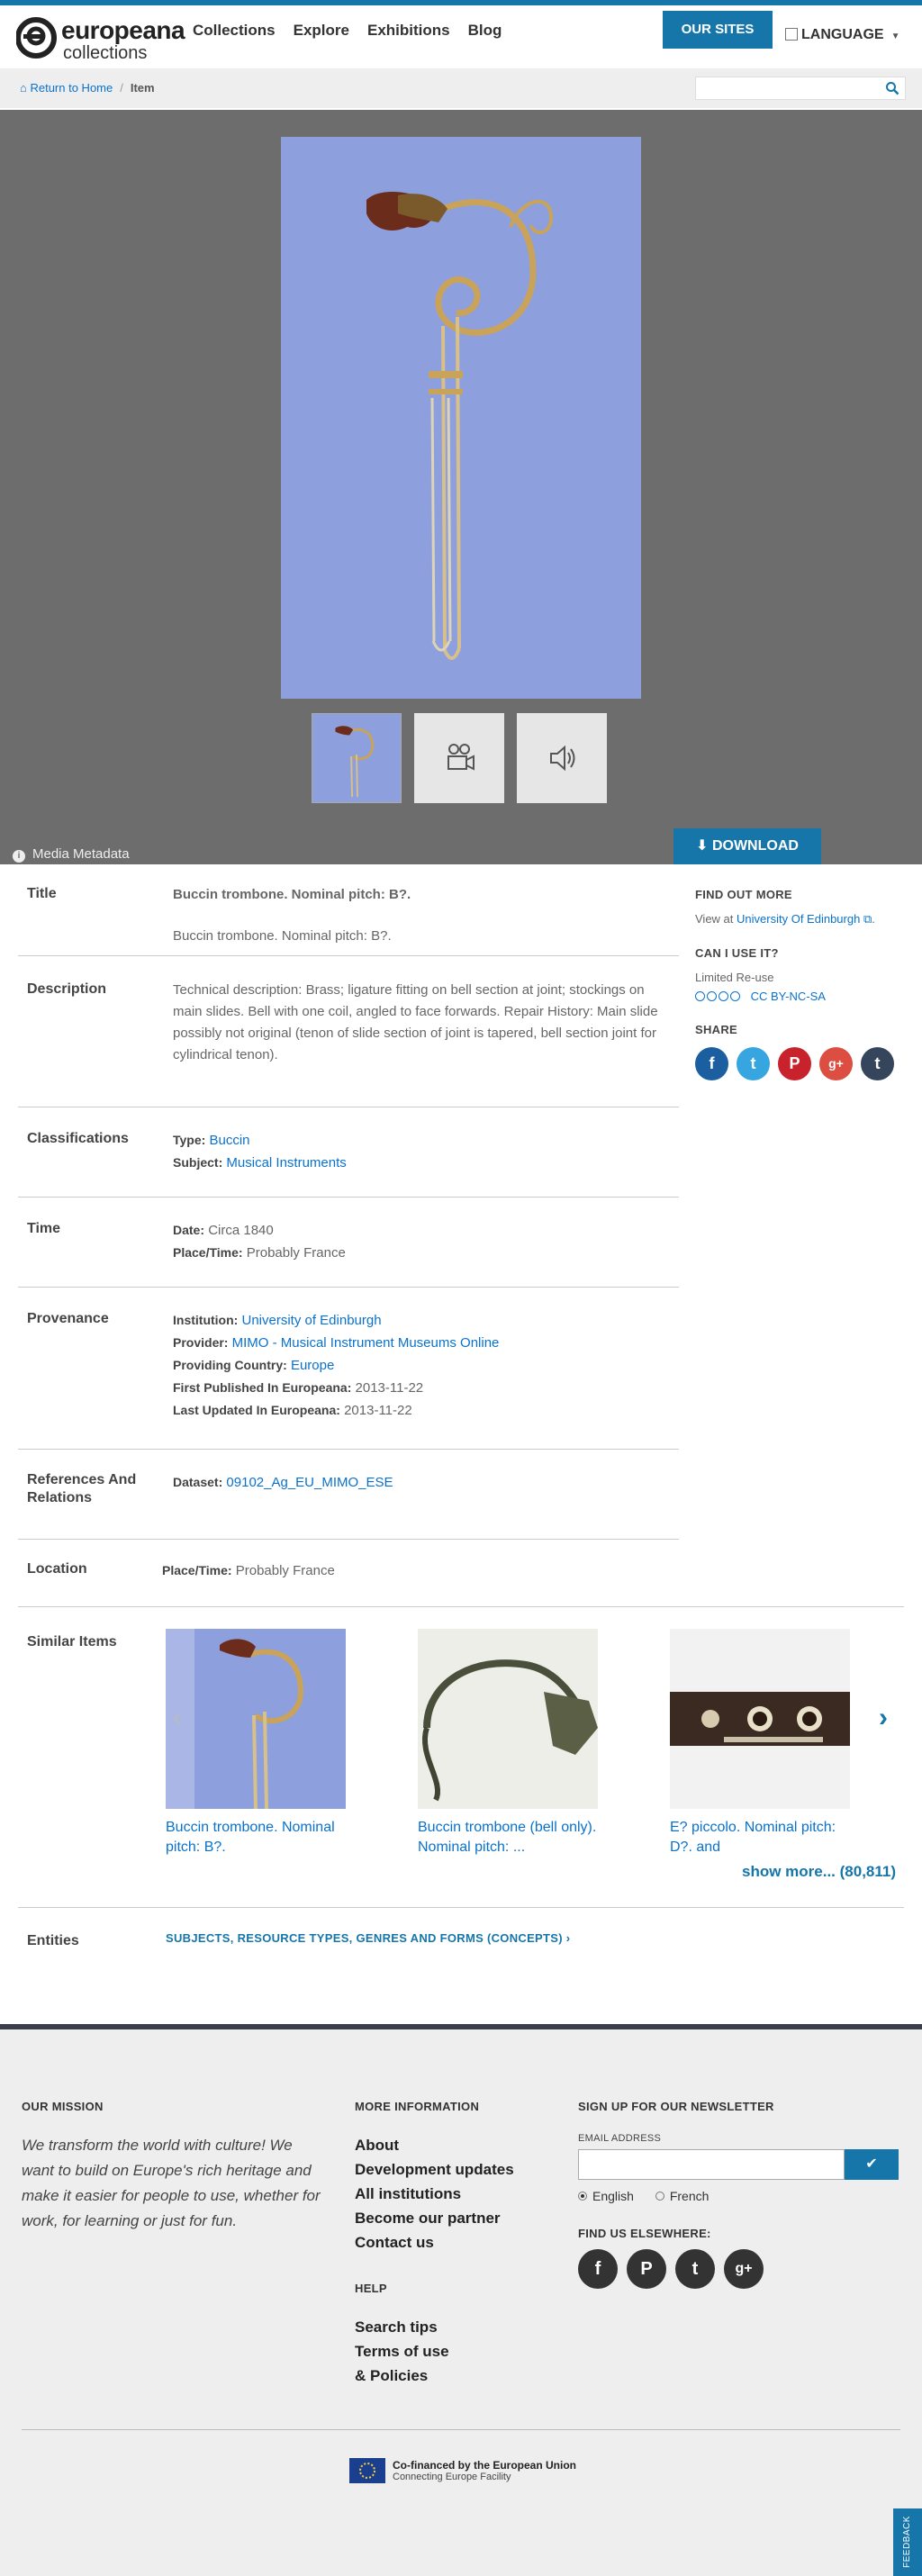  What do you see at coordinates (620, 2138) in the screenshot?
I see `email-label: EMAIL ADDRESS` at bounding box center [620, 2138].